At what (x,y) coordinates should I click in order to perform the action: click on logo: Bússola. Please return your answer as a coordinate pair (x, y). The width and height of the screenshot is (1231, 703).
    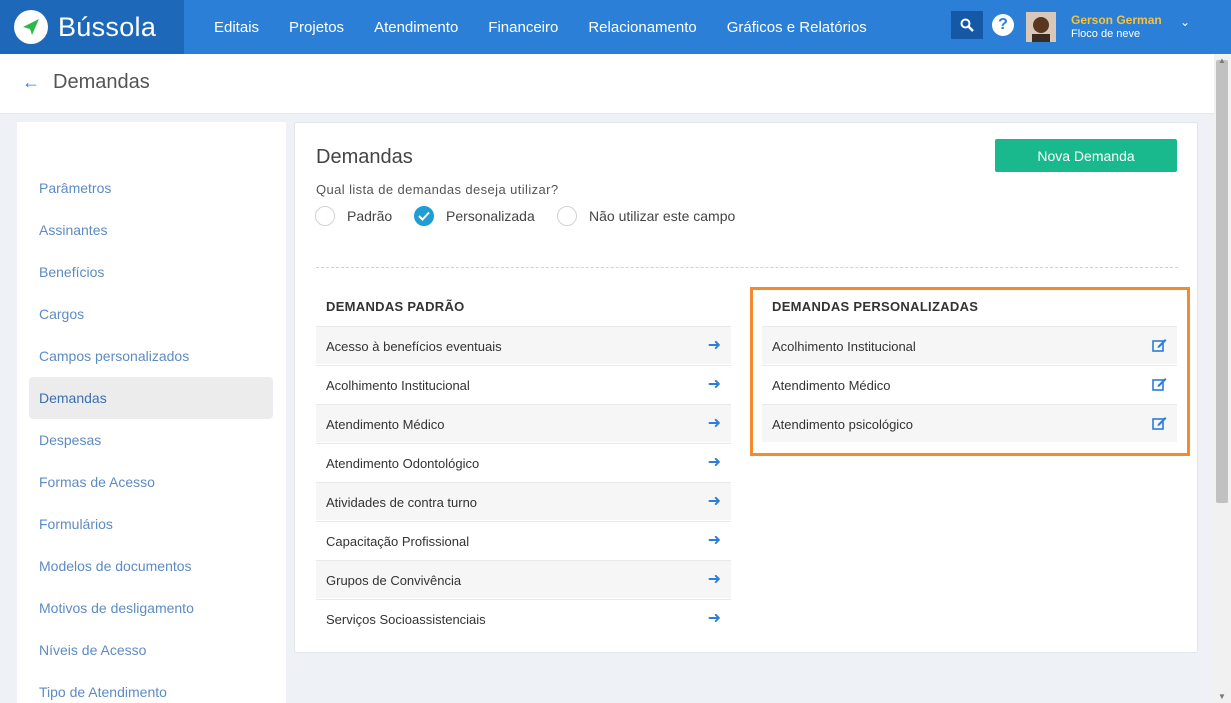
    Looking at the image, I should click on (92, 27).